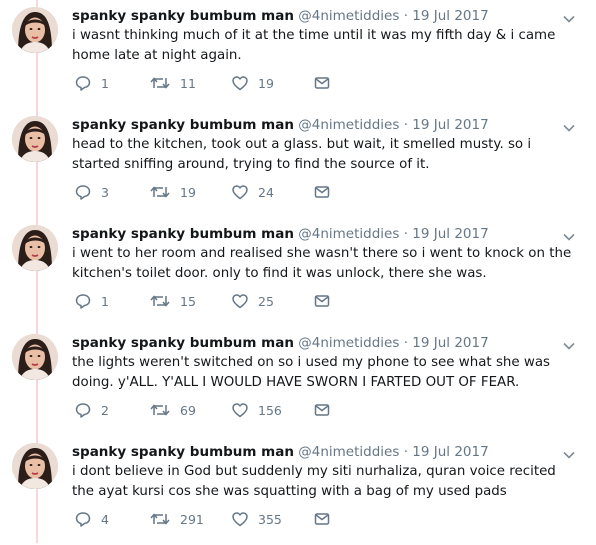  What do you see at coordinates (192, 519) in the screenshot?
I see `retweet-count: 291` at bounding box center [192, 519].